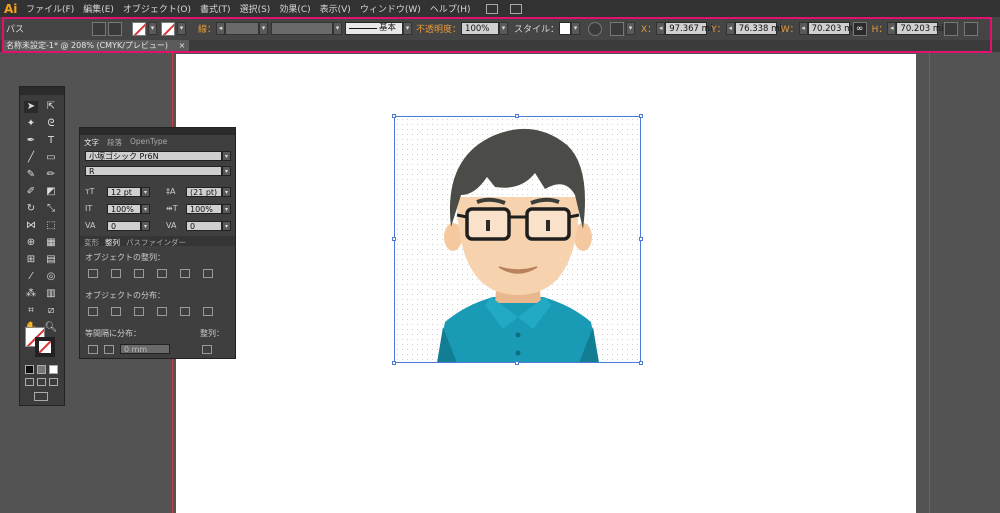  Describe the element at coordinates (116, 273) in the screenshot. I see `align-h-center-icon` at that location.